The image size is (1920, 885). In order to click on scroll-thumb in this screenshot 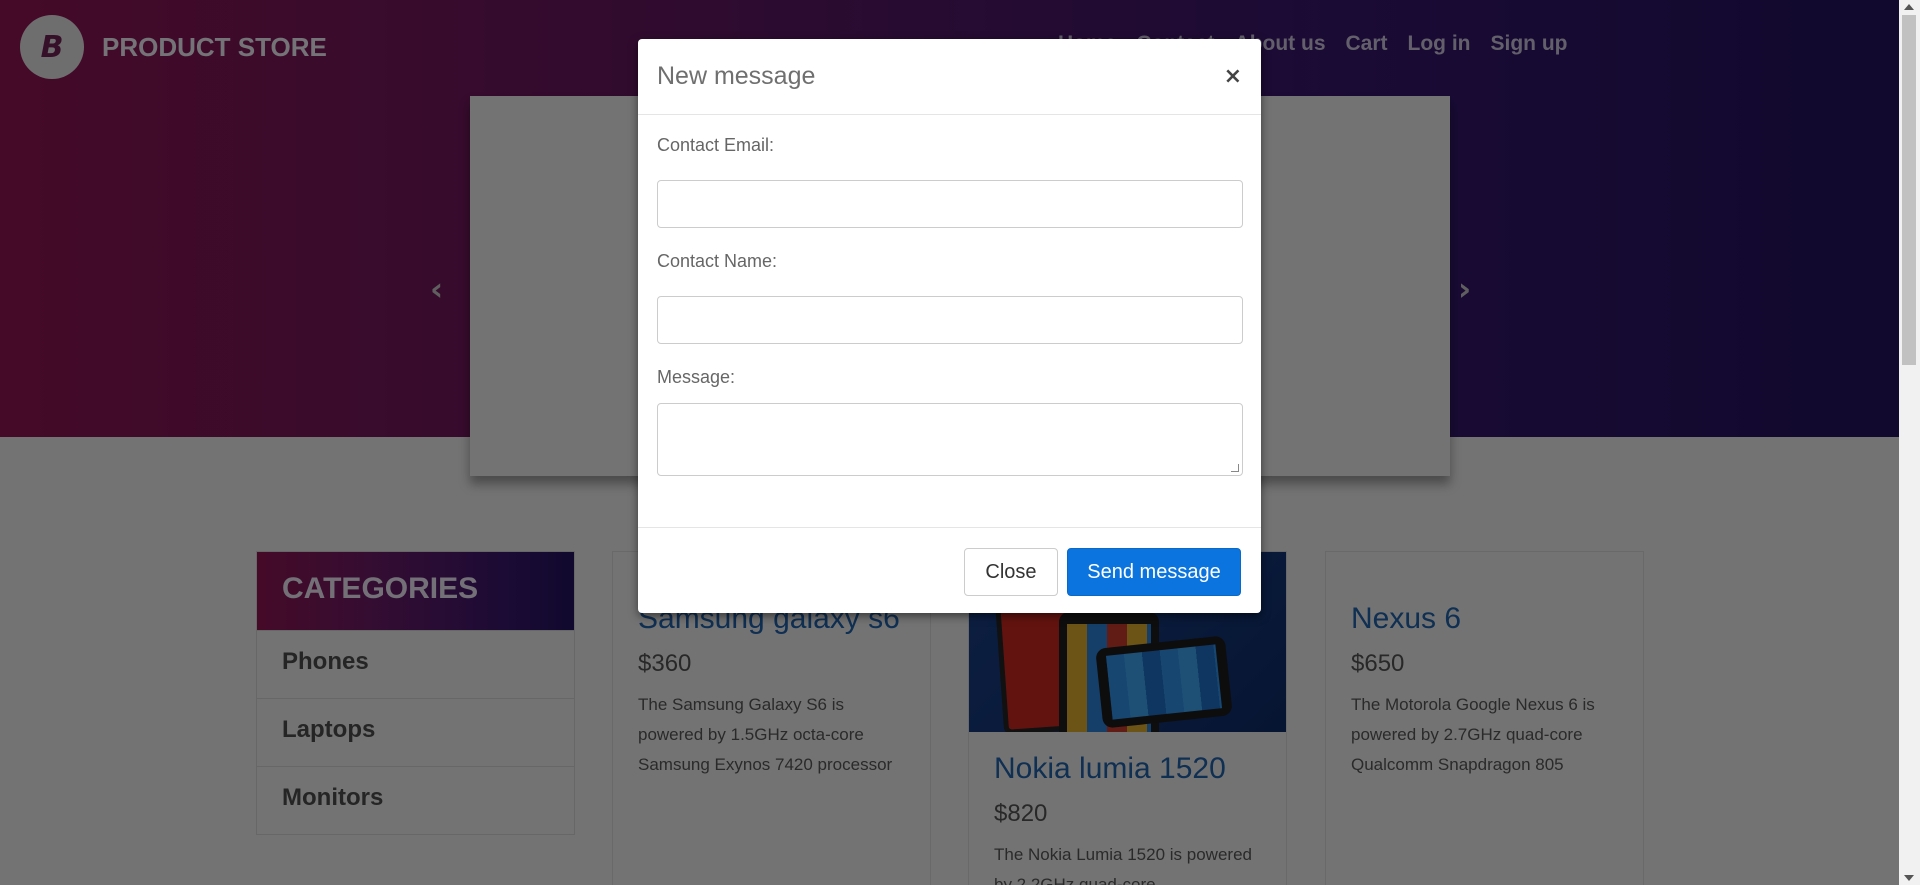, I will do `click(1909, 190)`.